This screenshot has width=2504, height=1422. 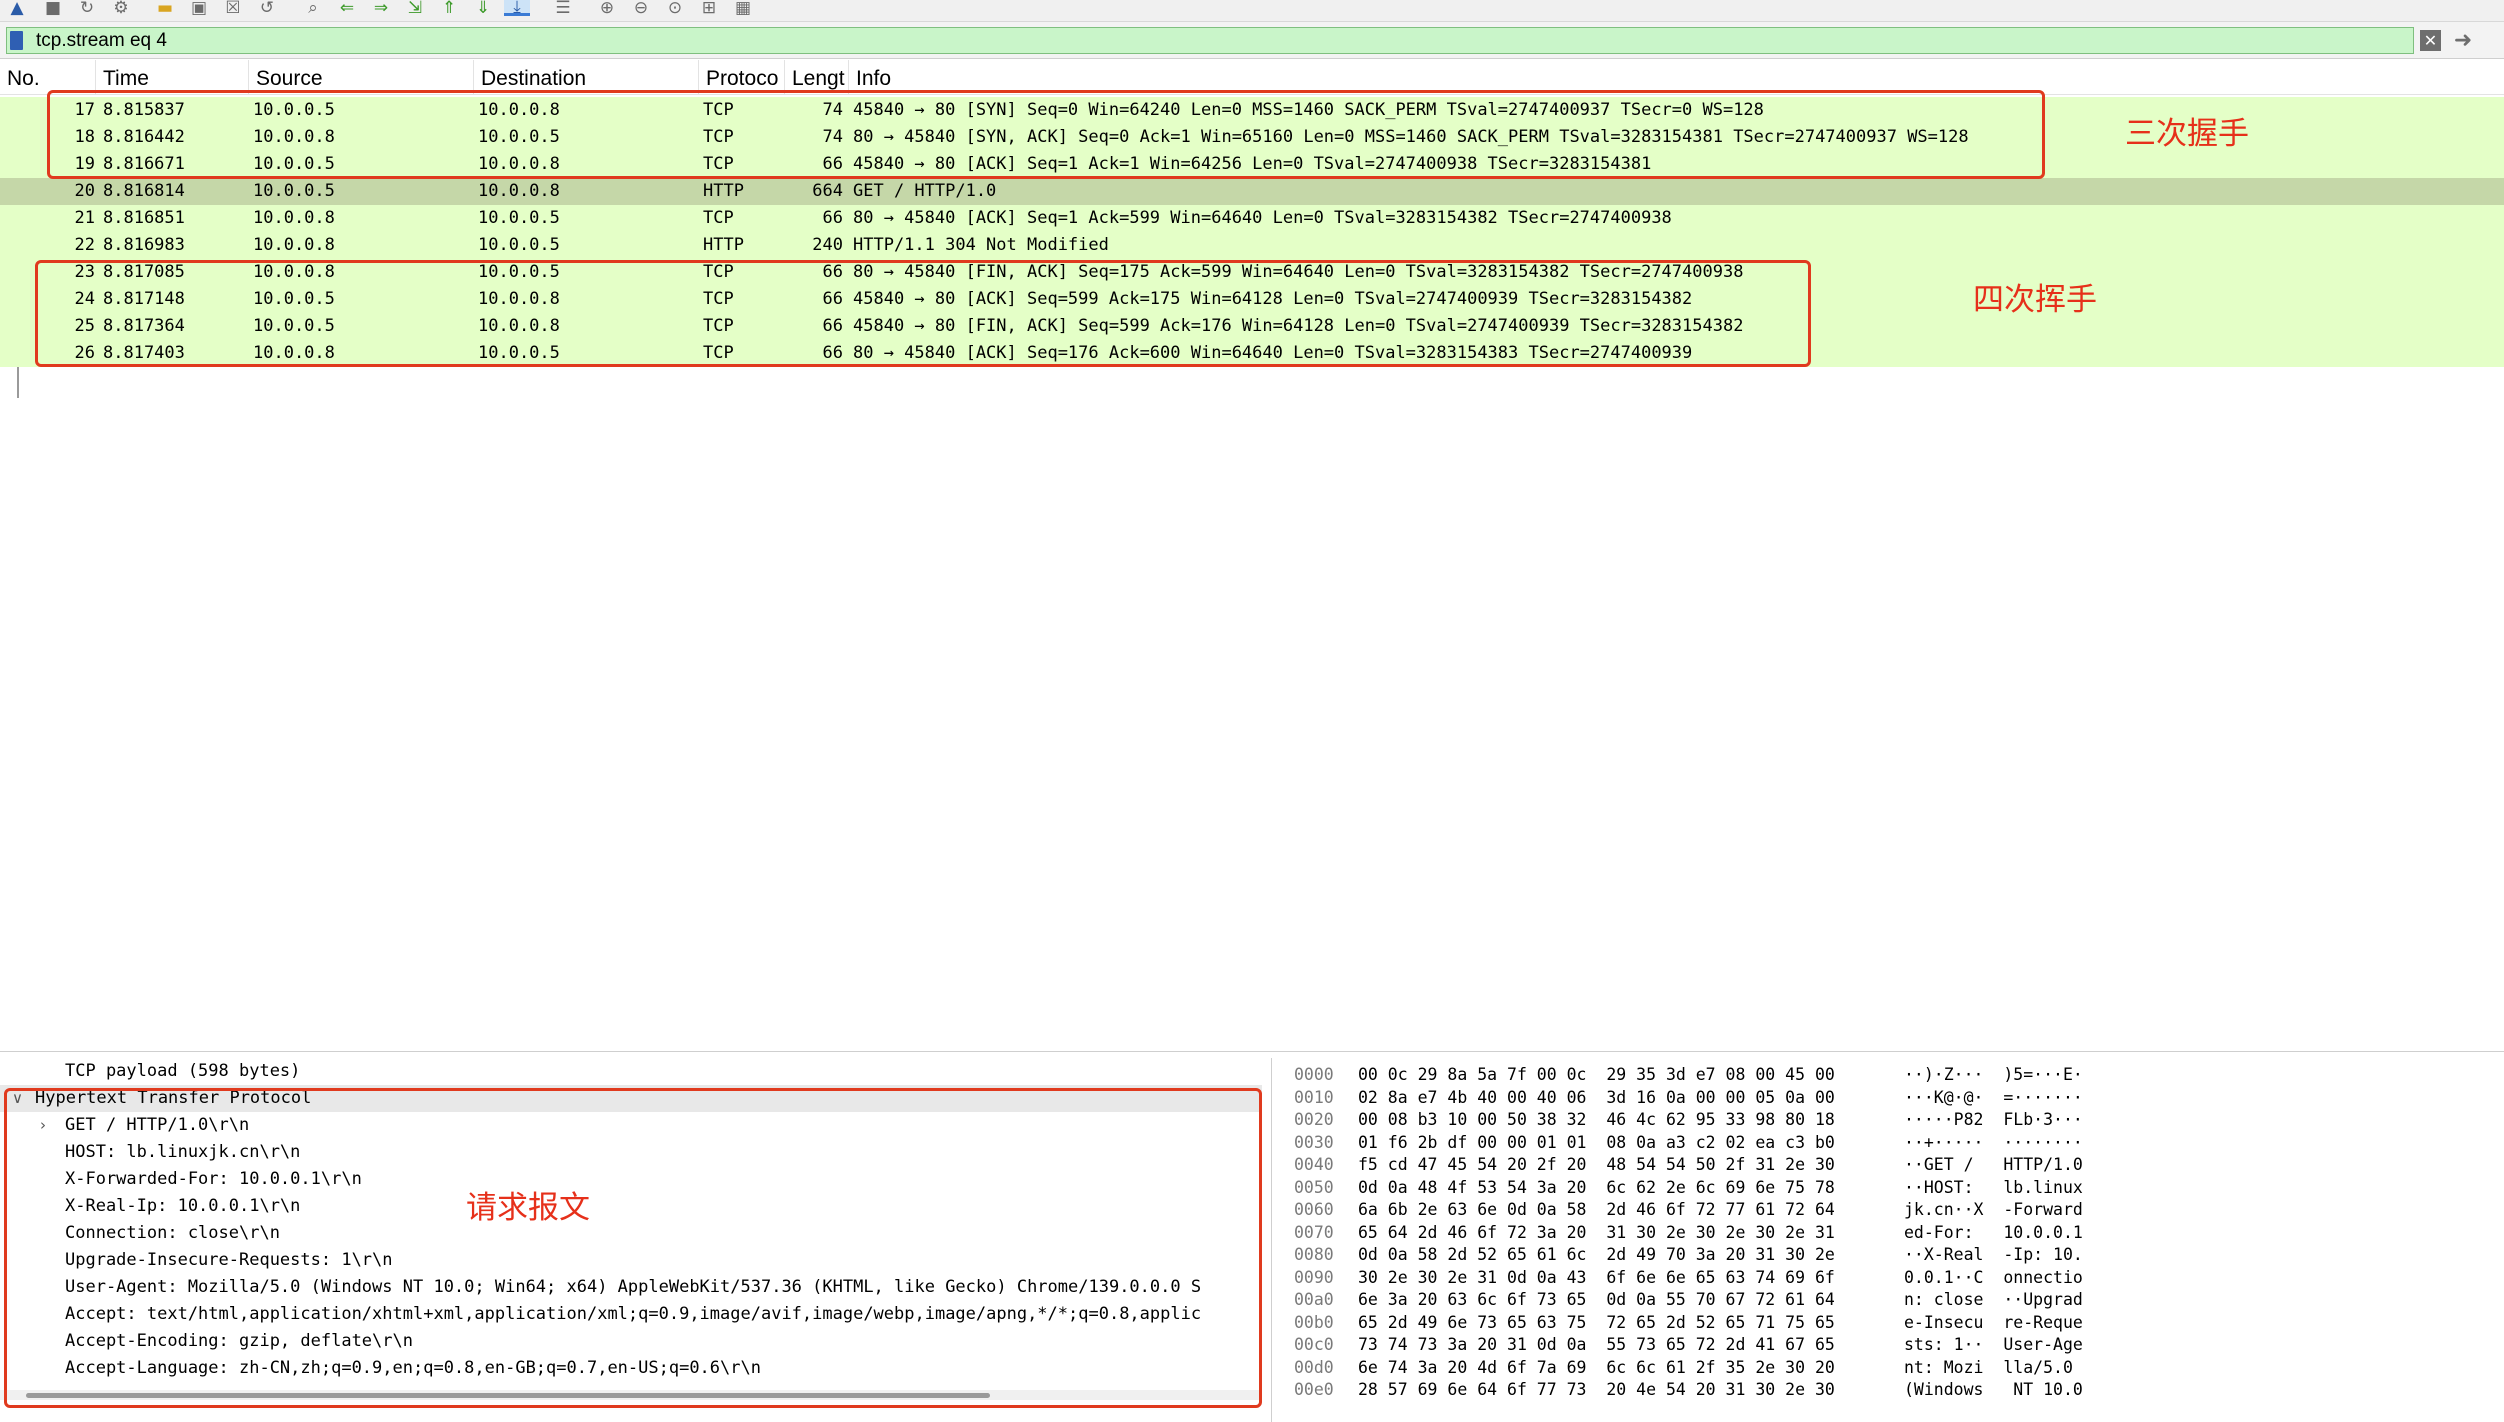 I want to click on bytes-offset: 0000, so click(x=1314, y=1074).